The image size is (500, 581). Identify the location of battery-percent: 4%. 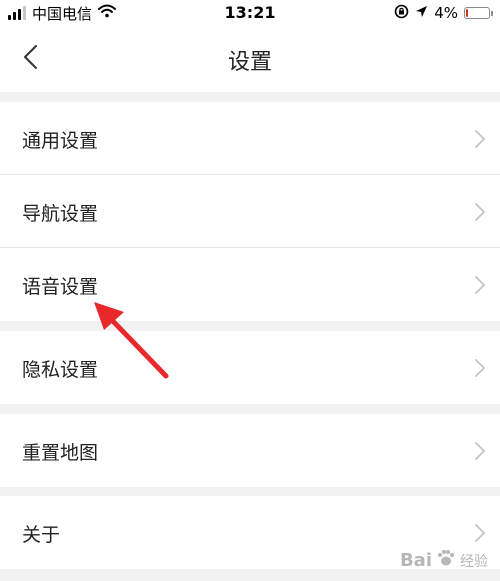
(446, 13).